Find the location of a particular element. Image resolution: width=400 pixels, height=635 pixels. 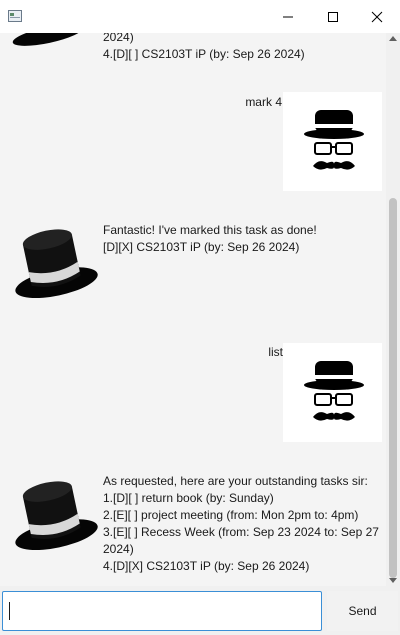

minimize-button is located at coordinates (288, 16).